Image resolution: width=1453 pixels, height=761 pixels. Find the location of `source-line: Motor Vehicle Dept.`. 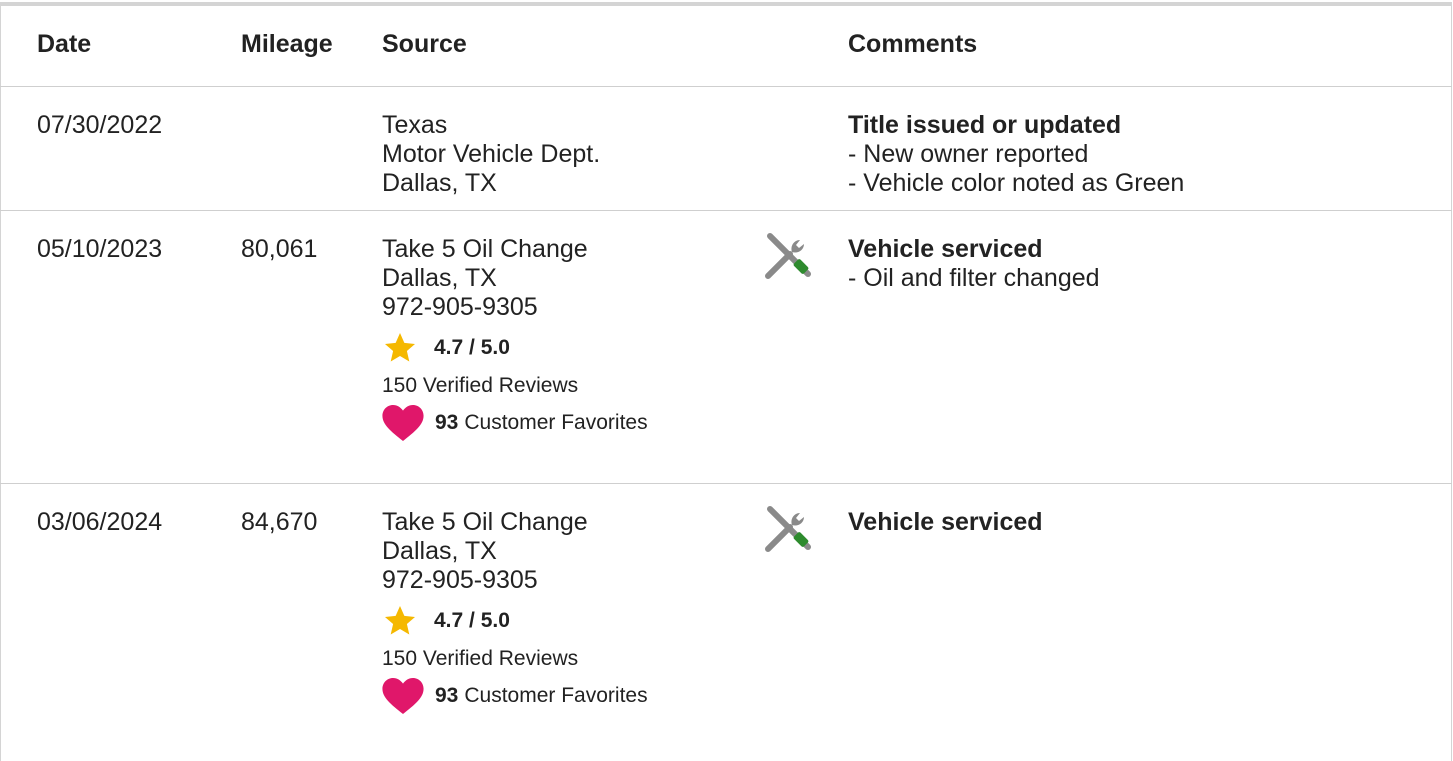

source-line: Motor Vehicle Dept. is located at coordinates (491, 154).